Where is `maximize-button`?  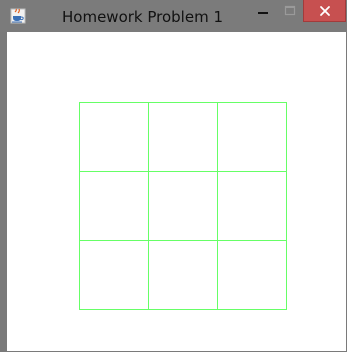
maximize-button is located at coordinates (290, 11).